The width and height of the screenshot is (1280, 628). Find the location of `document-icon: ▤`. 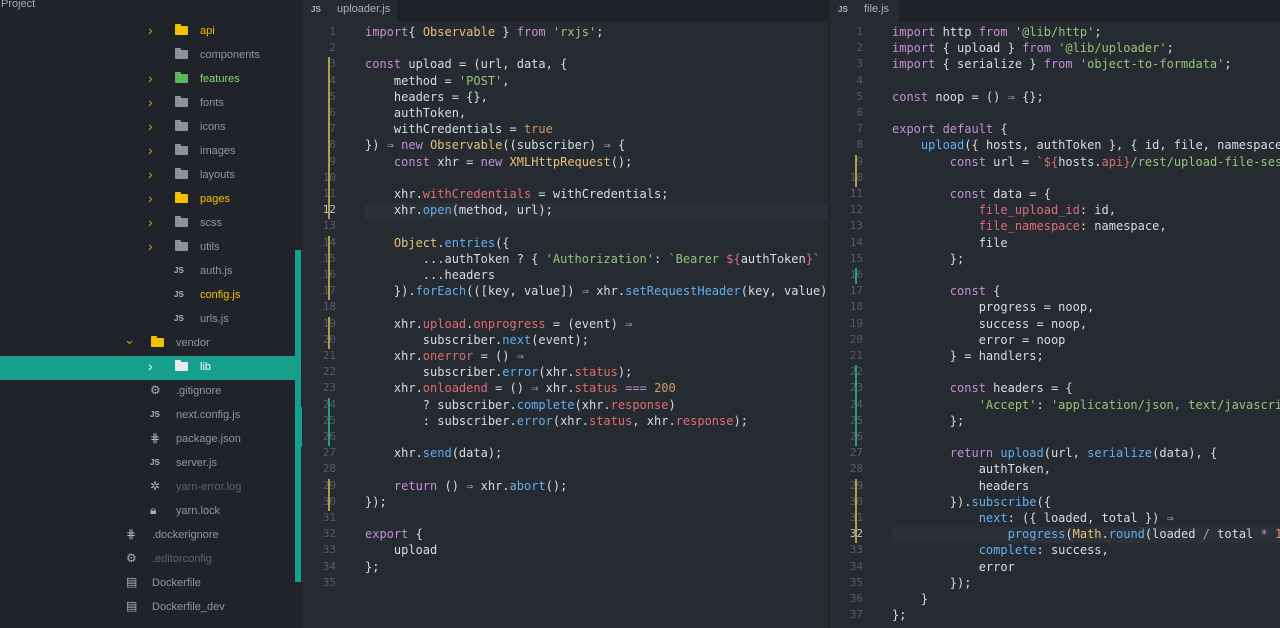

document-icon: ▤ is located at coordinates (132, 582).